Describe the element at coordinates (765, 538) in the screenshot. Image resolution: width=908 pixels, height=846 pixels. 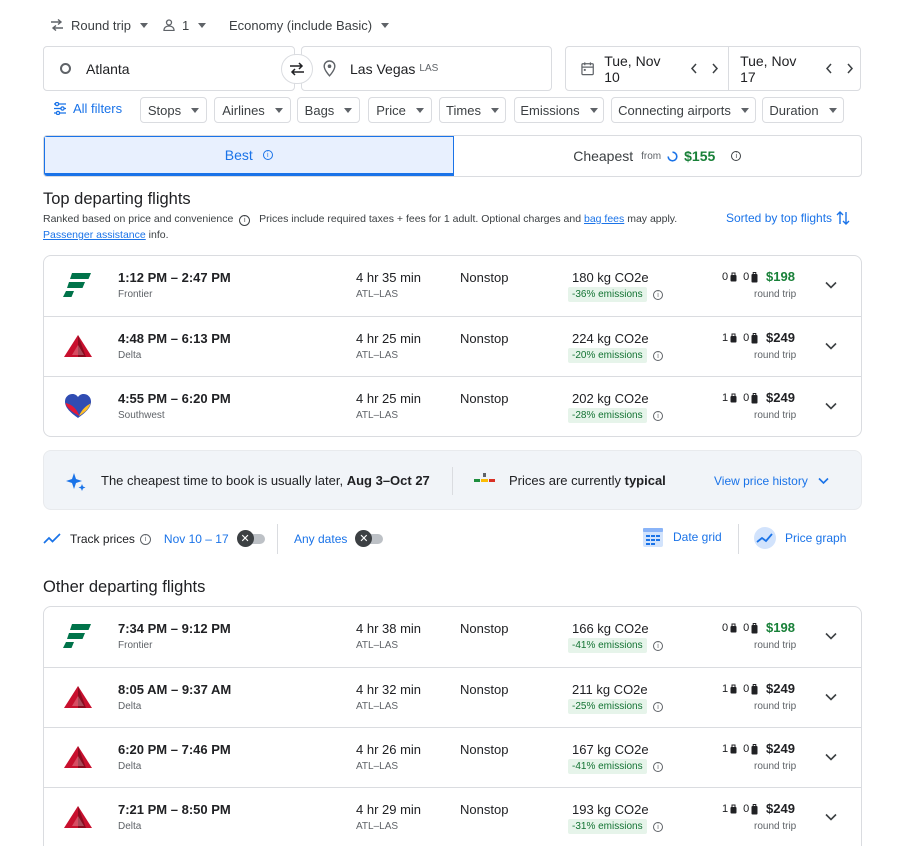
I see `price-graph-icon` at that location.